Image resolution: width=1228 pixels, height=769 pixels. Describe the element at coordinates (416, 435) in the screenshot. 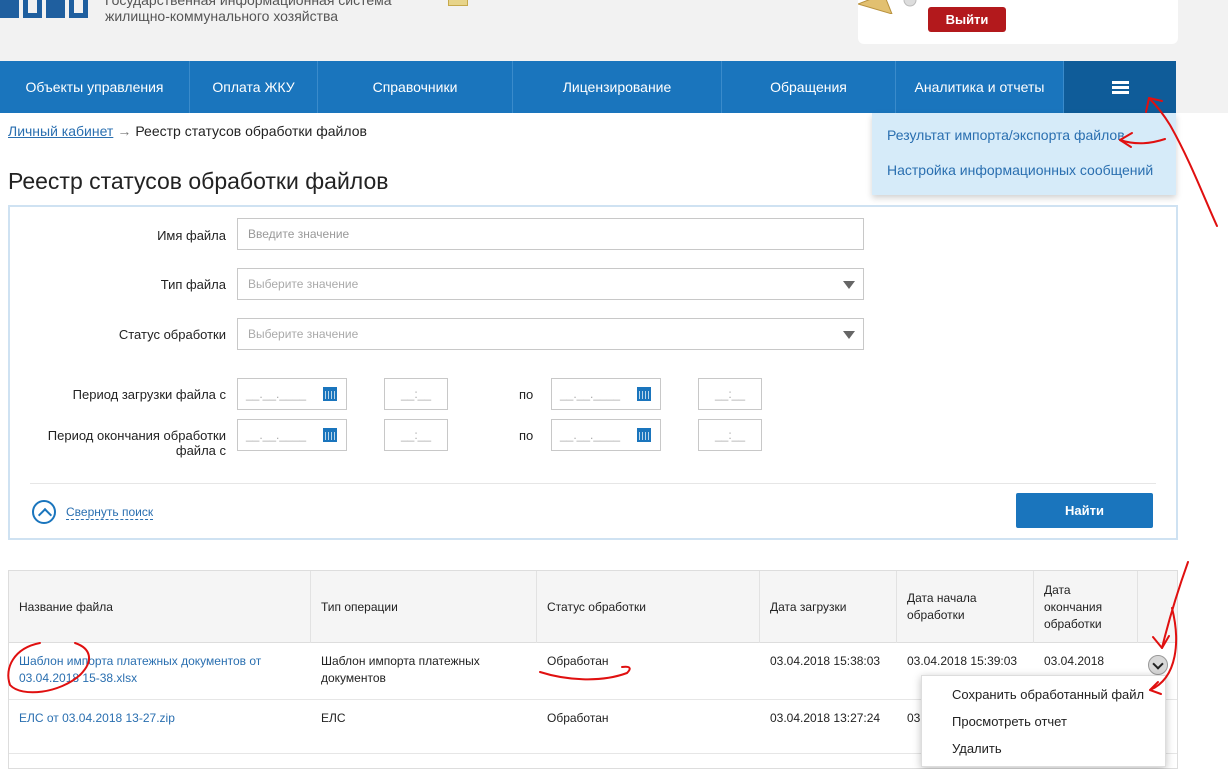

I see `end-from-time-input: __:__` at that location.